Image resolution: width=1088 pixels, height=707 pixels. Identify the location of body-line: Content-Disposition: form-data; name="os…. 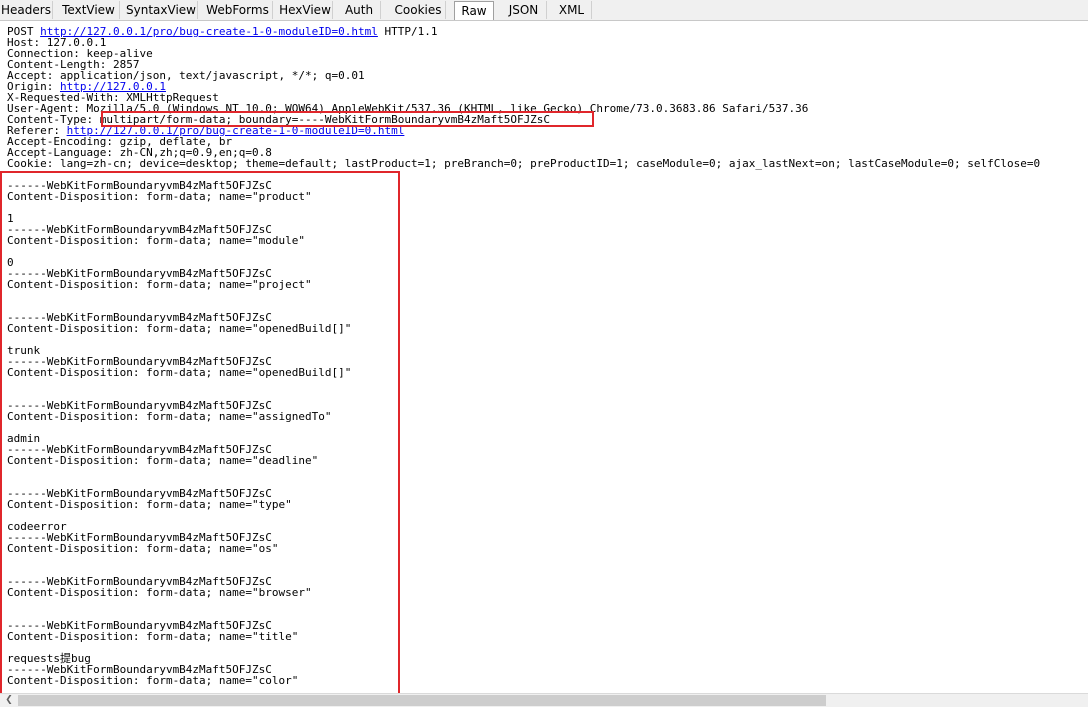
(143, 548).